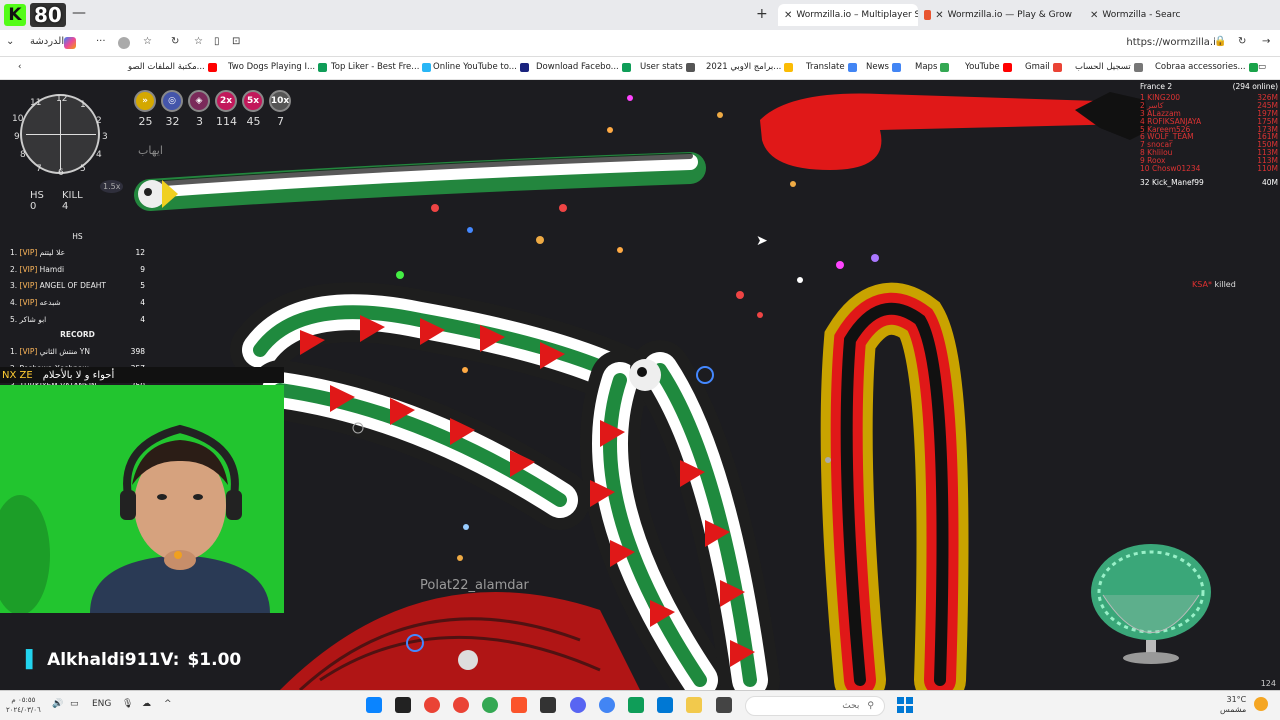  Describe the element at coordinates (145, 109) in the screenshot. I see `powerup-slot: » 25` at that location.